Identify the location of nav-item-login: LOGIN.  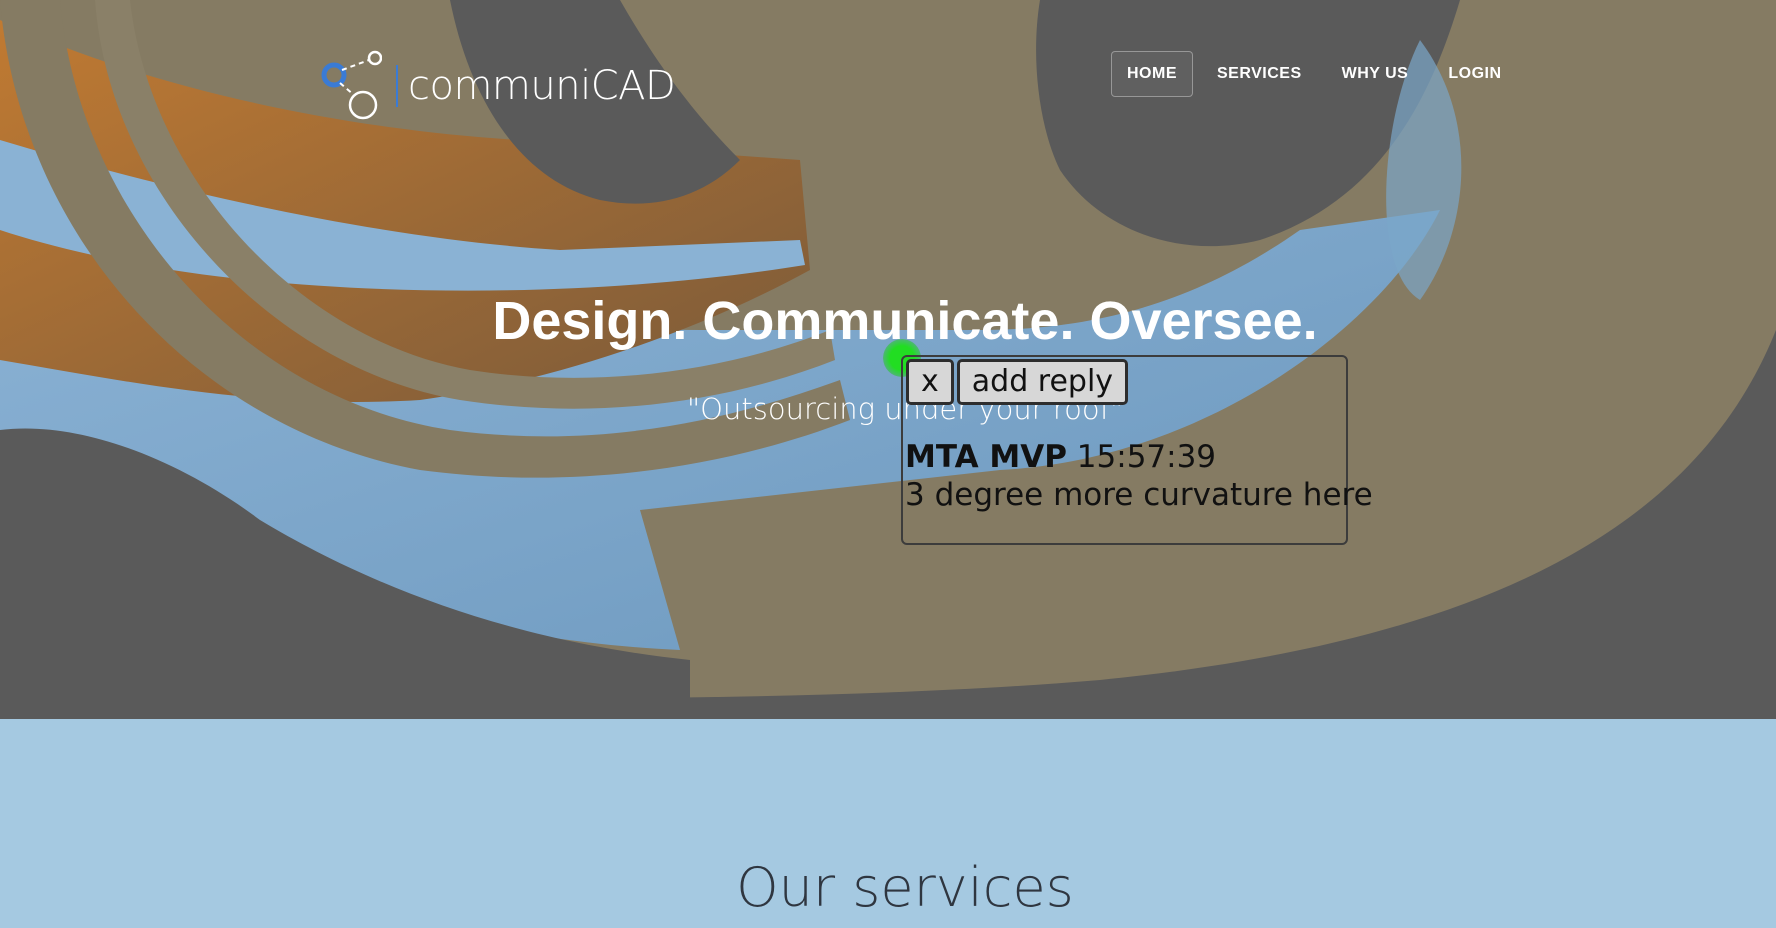
(1474, 74).